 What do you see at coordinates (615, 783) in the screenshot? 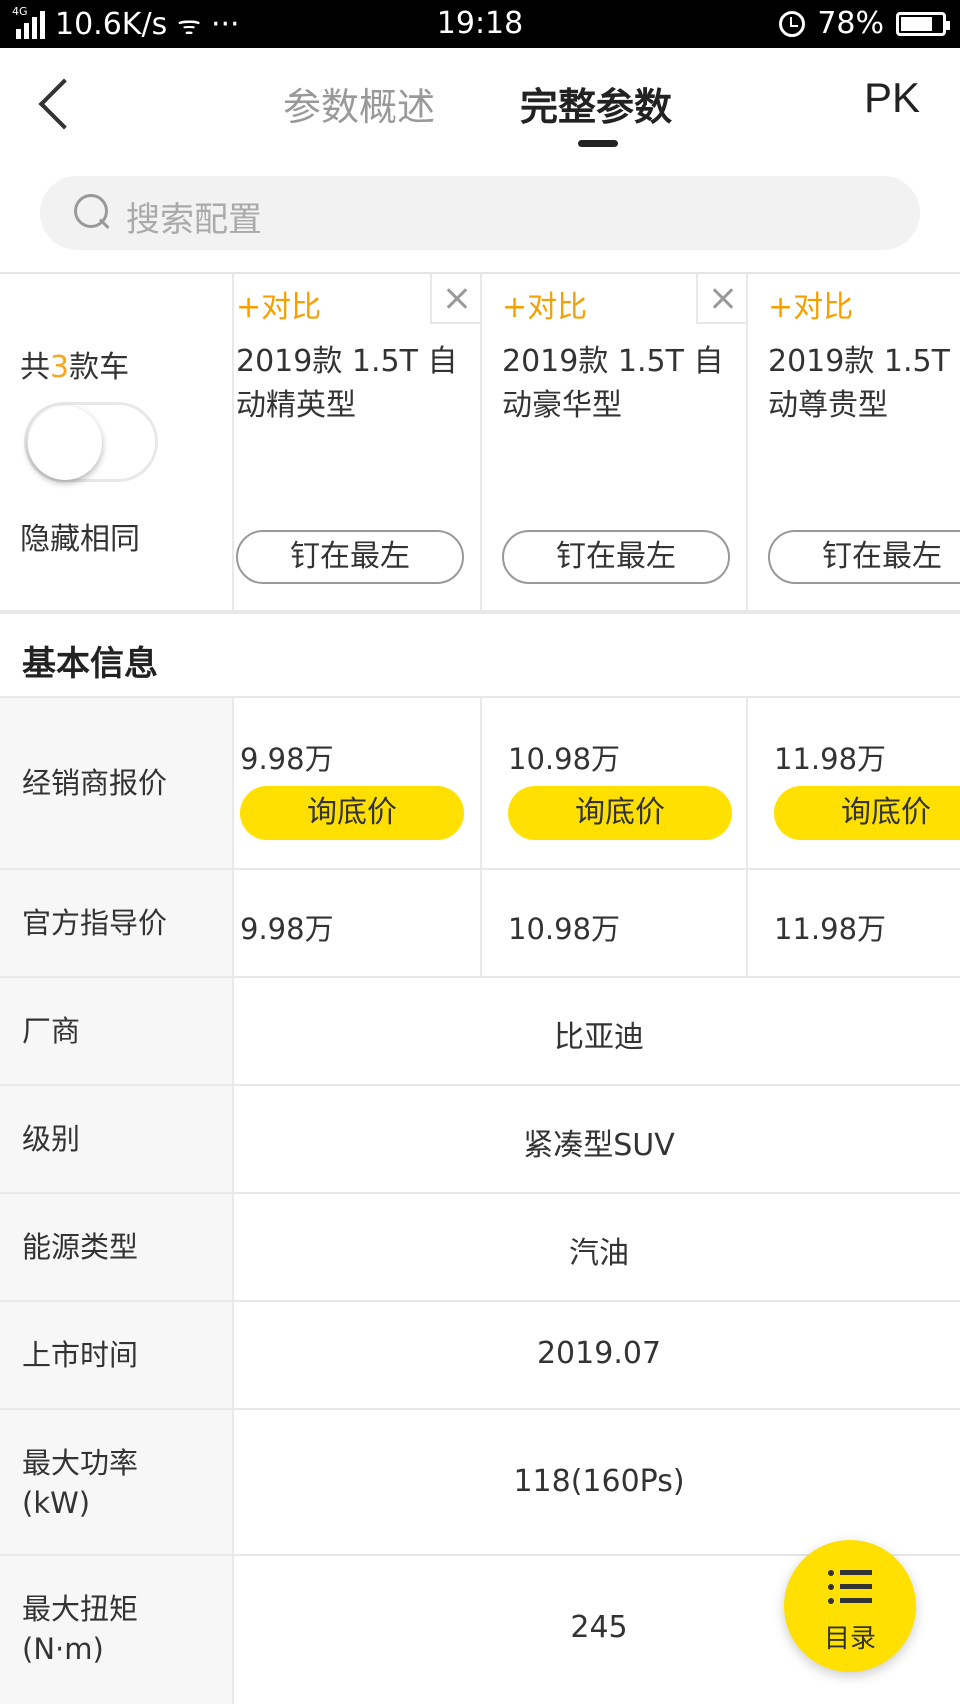
I see `price-cell: 10.98万 询底价` at bounding box center [615, 783].